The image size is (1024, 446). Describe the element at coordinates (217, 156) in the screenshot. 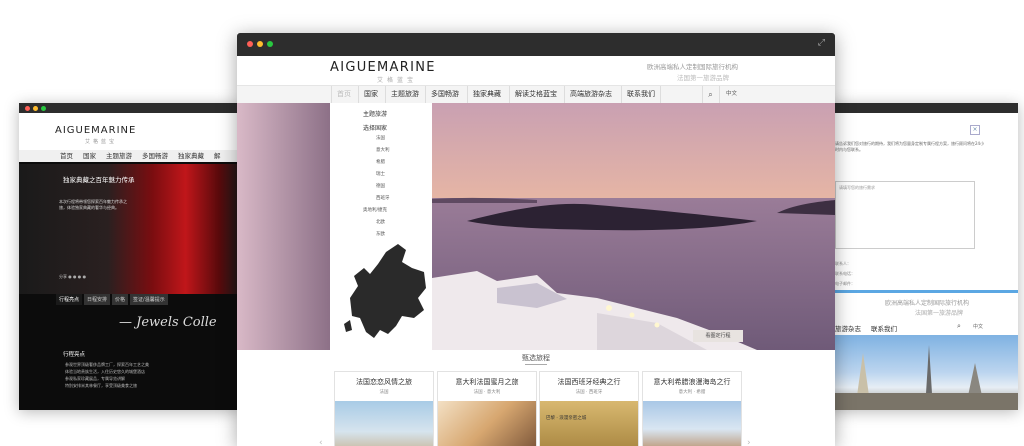

I see `left-nav-more: 解` at that location.